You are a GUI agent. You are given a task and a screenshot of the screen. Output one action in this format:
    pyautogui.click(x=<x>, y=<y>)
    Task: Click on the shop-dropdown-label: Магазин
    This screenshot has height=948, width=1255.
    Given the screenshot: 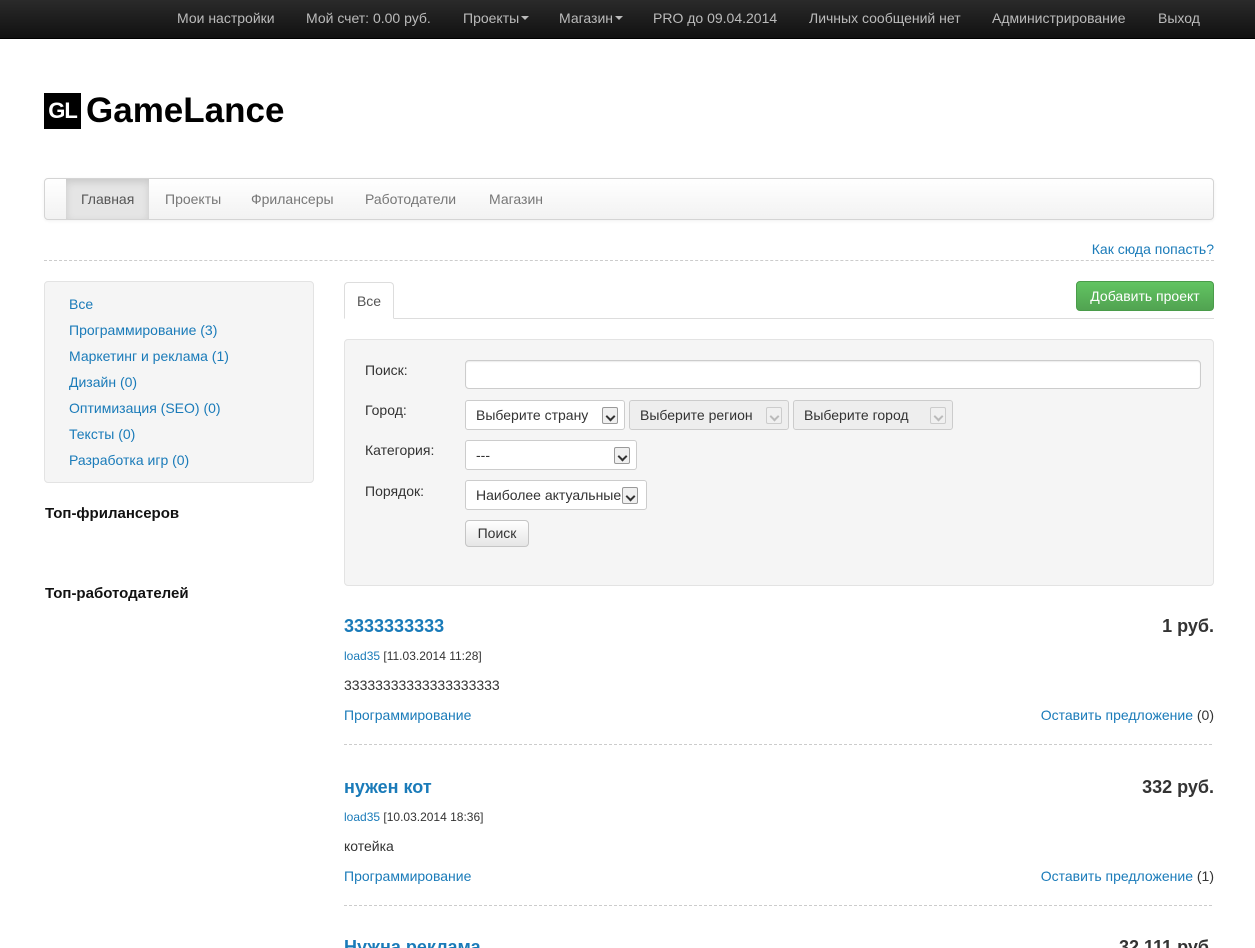 What is the action you would take?
    pyautogui.click(x=586, y=18)
    